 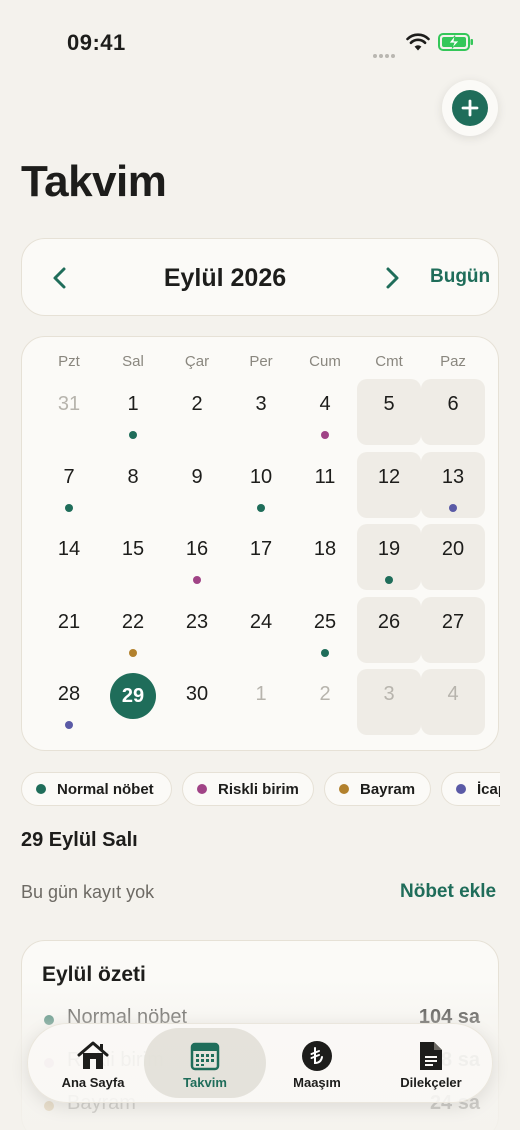 I want to click on day-cell: 28, so click(x=69, y=702).